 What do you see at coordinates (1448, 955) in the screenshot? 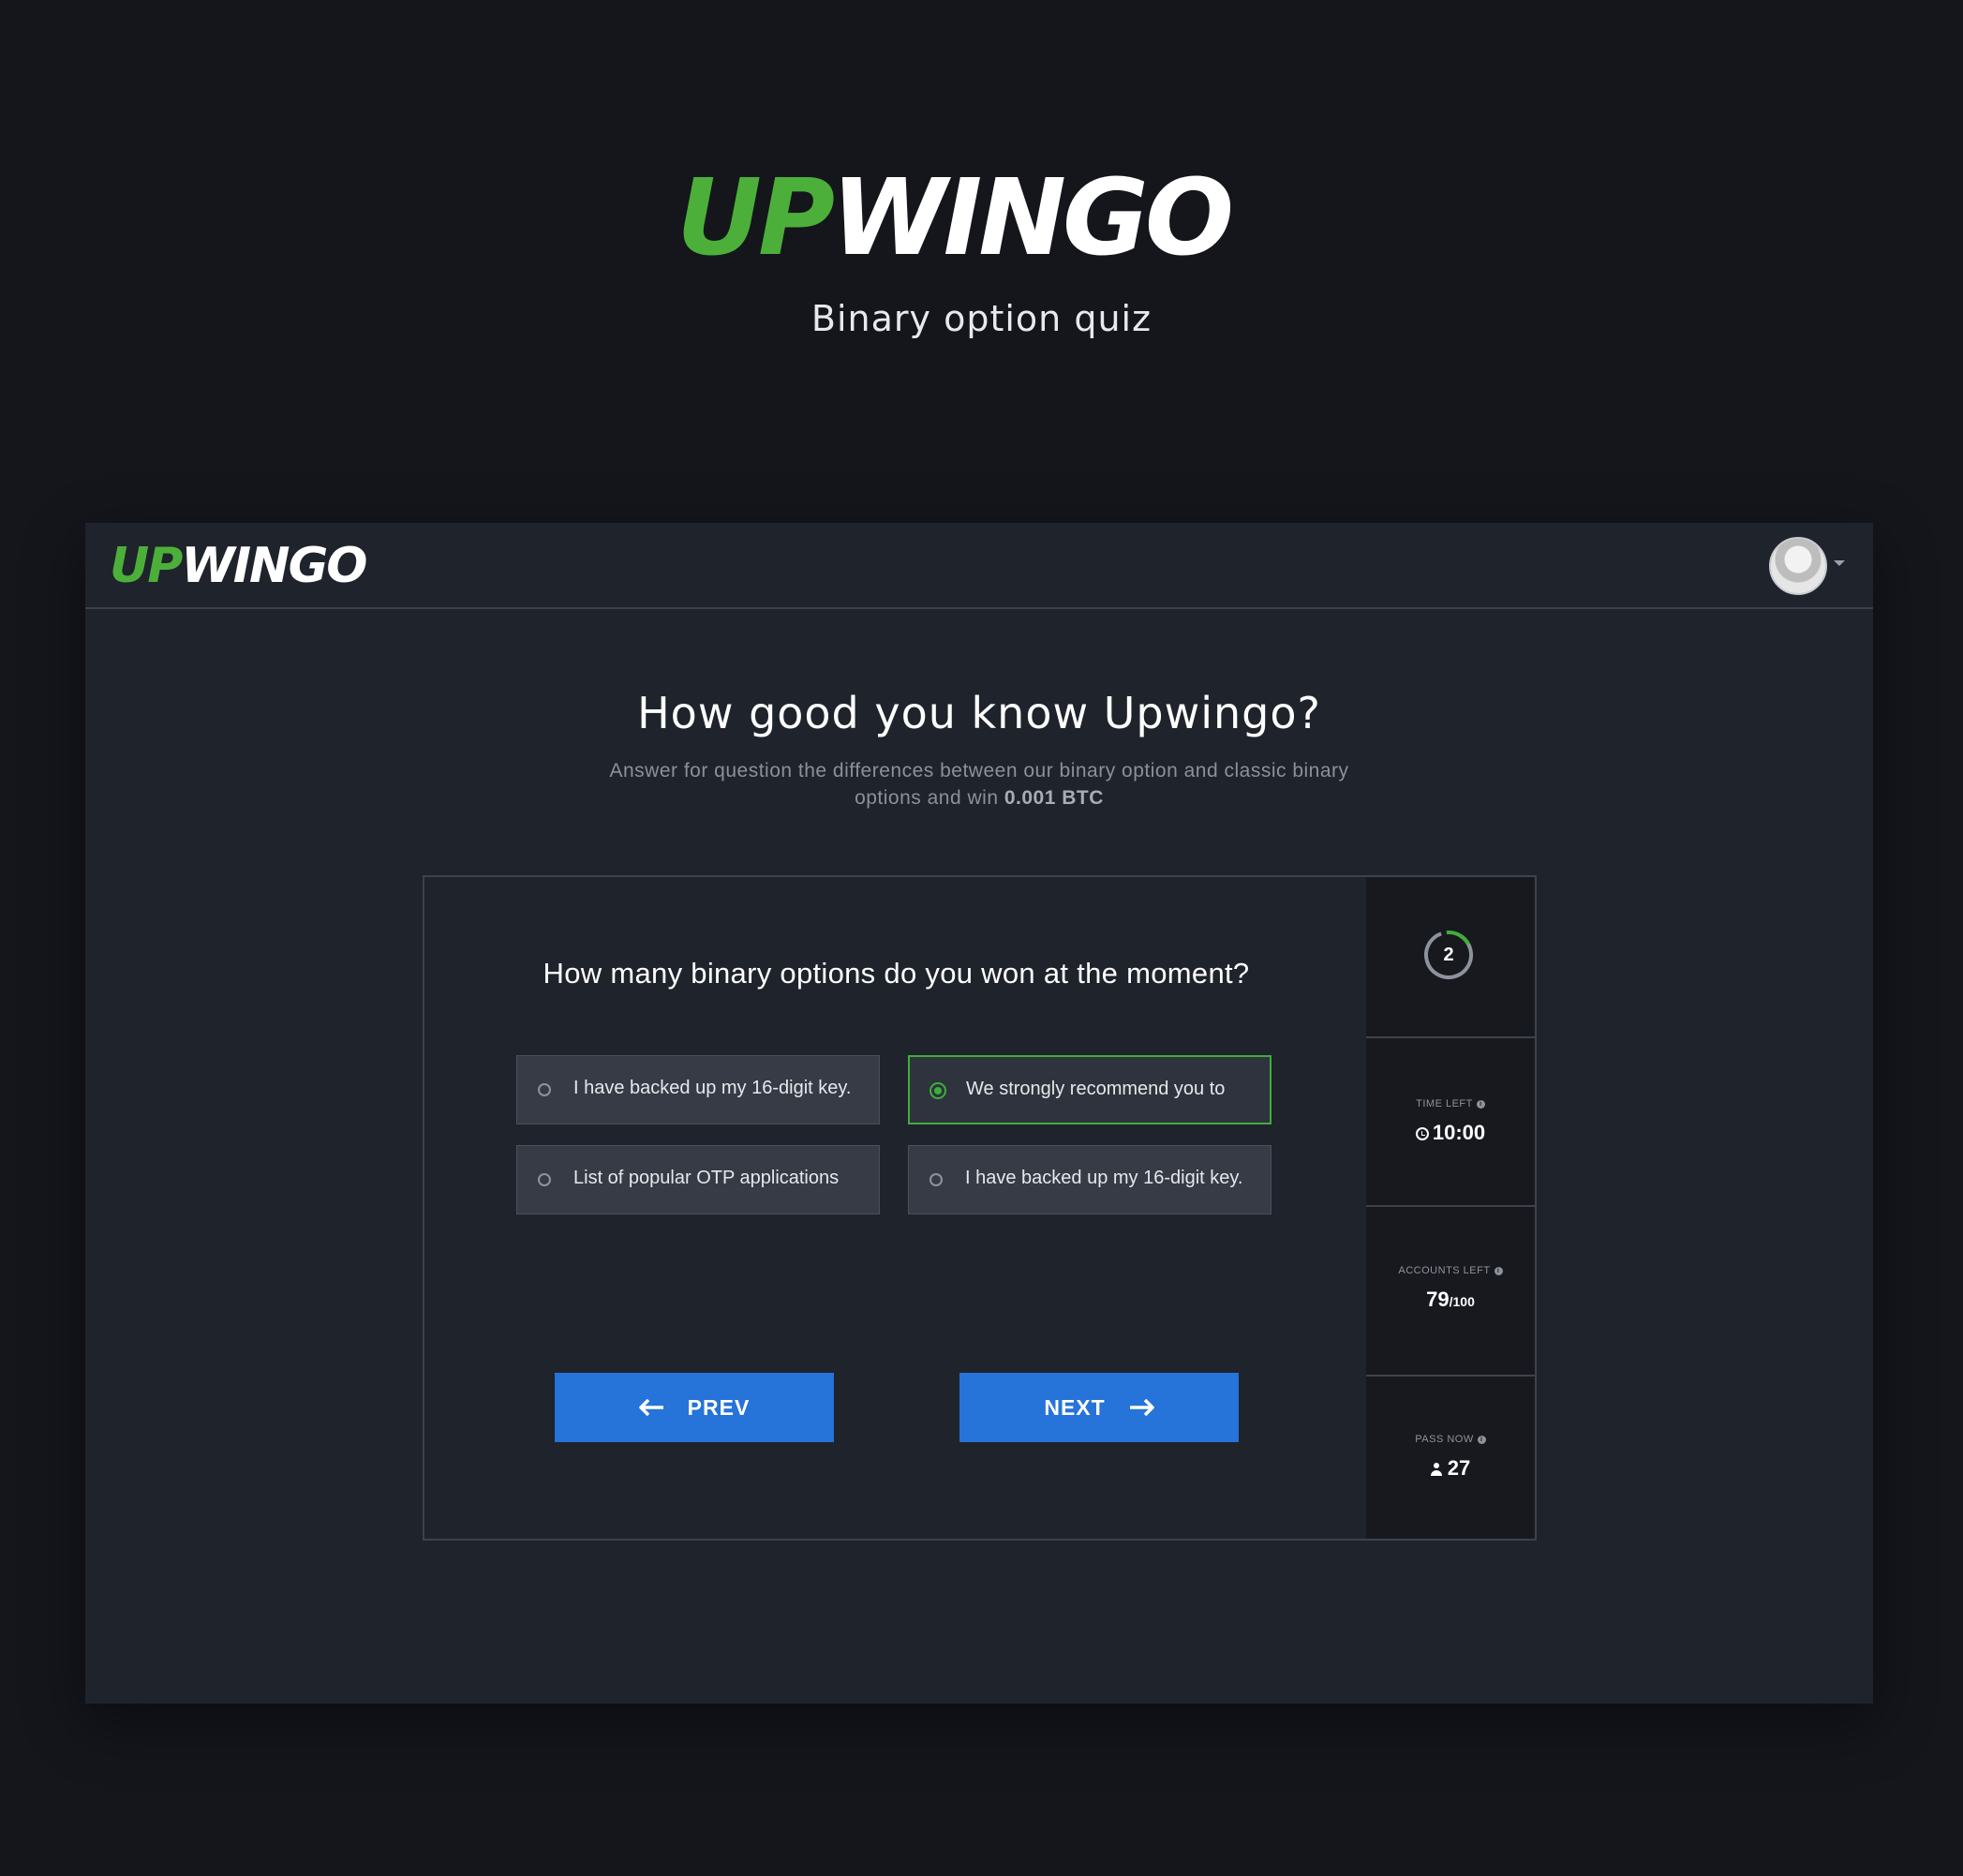
I see `step-number: 2` at bounding box center [1448, 955].